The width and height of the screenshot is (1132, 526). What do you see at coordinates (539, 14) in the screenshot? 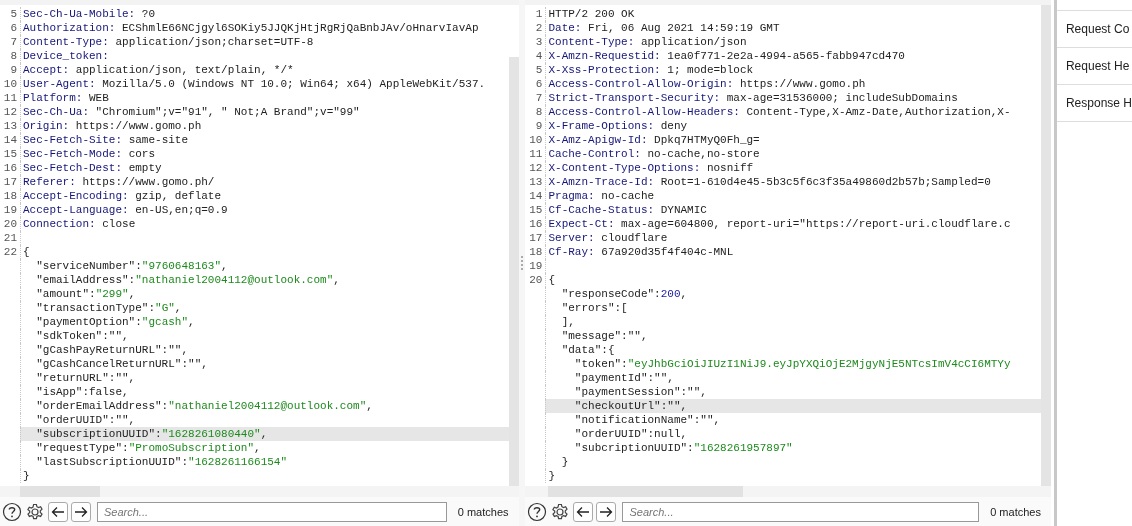
I see `line-number: 1` at bounding box center [539, 14].